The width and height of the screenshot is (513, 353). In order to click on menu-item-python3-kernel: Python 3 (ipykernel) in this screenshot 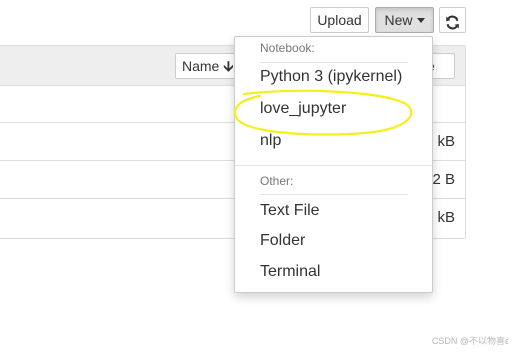, I will do `click(331, 77)`.